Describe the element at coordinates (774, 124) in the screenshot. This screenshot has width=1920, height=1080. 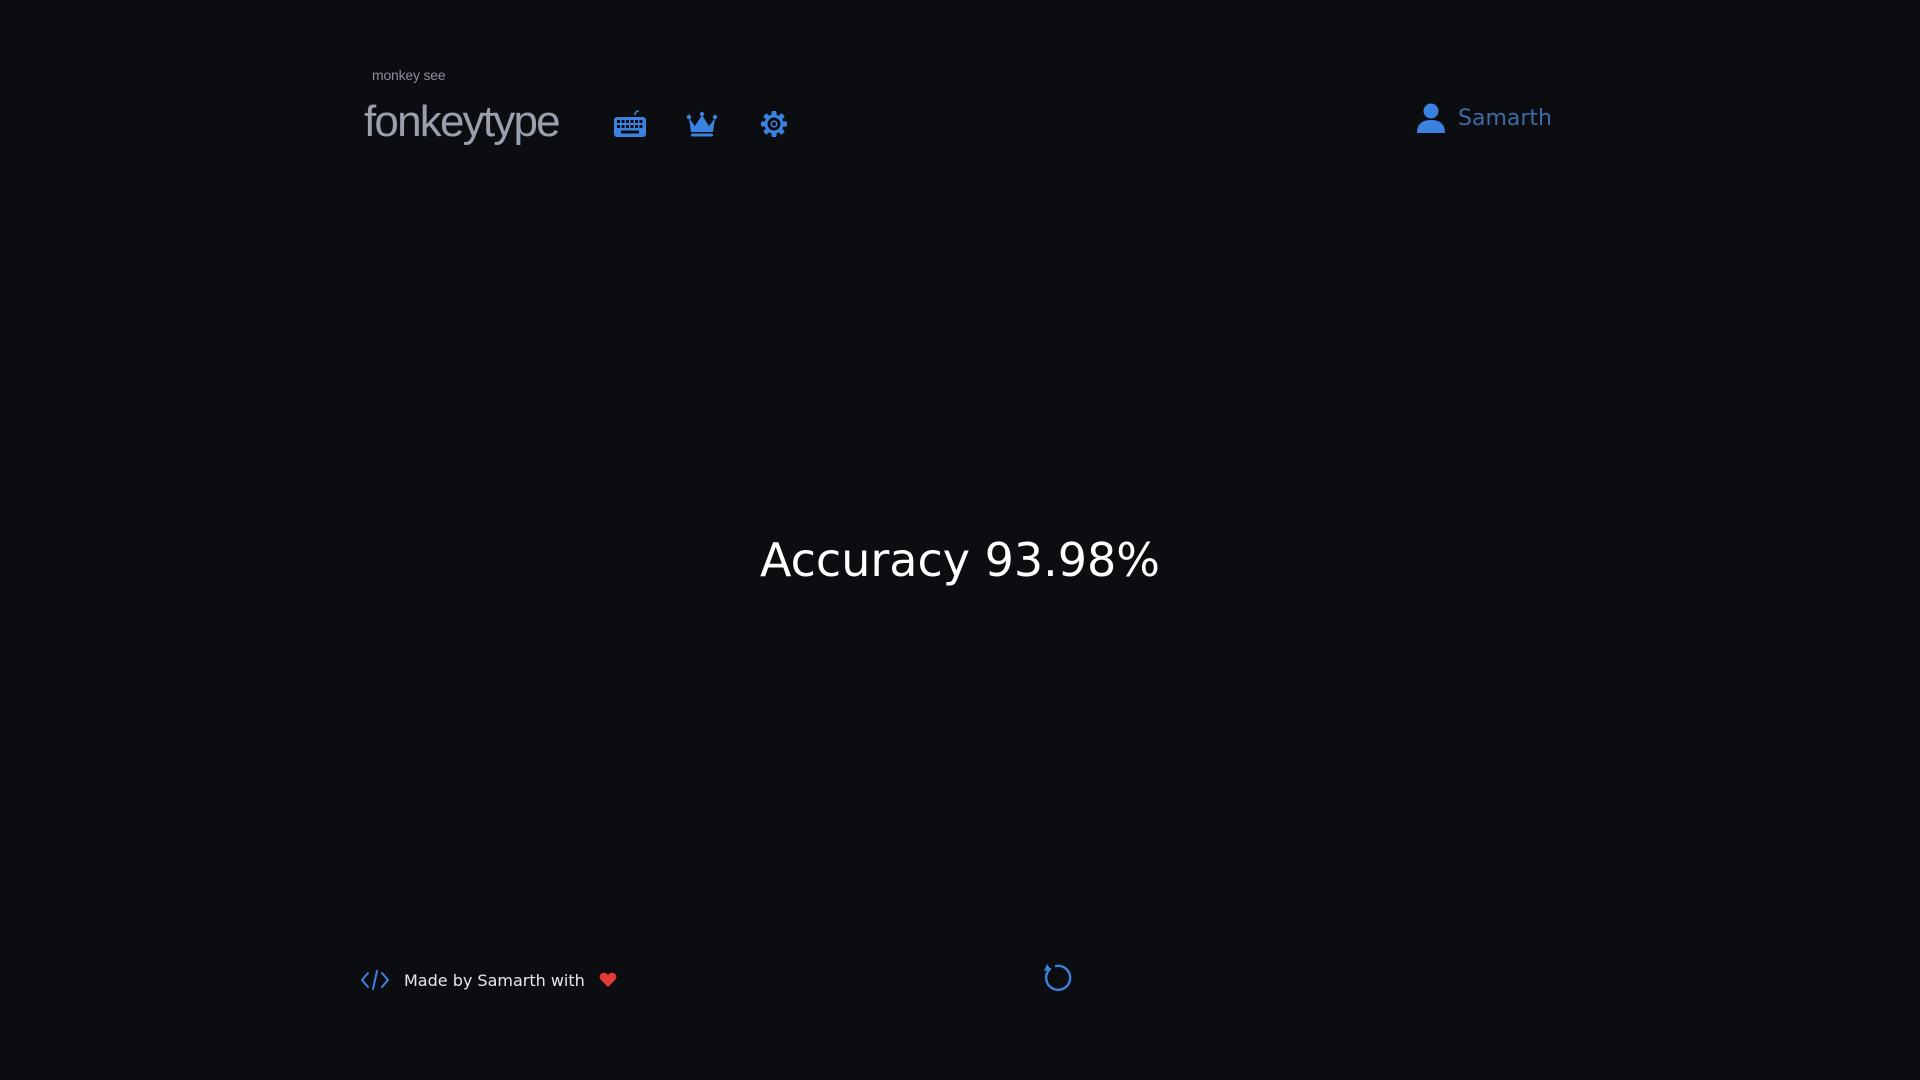
I see `gear-icon` at that location.